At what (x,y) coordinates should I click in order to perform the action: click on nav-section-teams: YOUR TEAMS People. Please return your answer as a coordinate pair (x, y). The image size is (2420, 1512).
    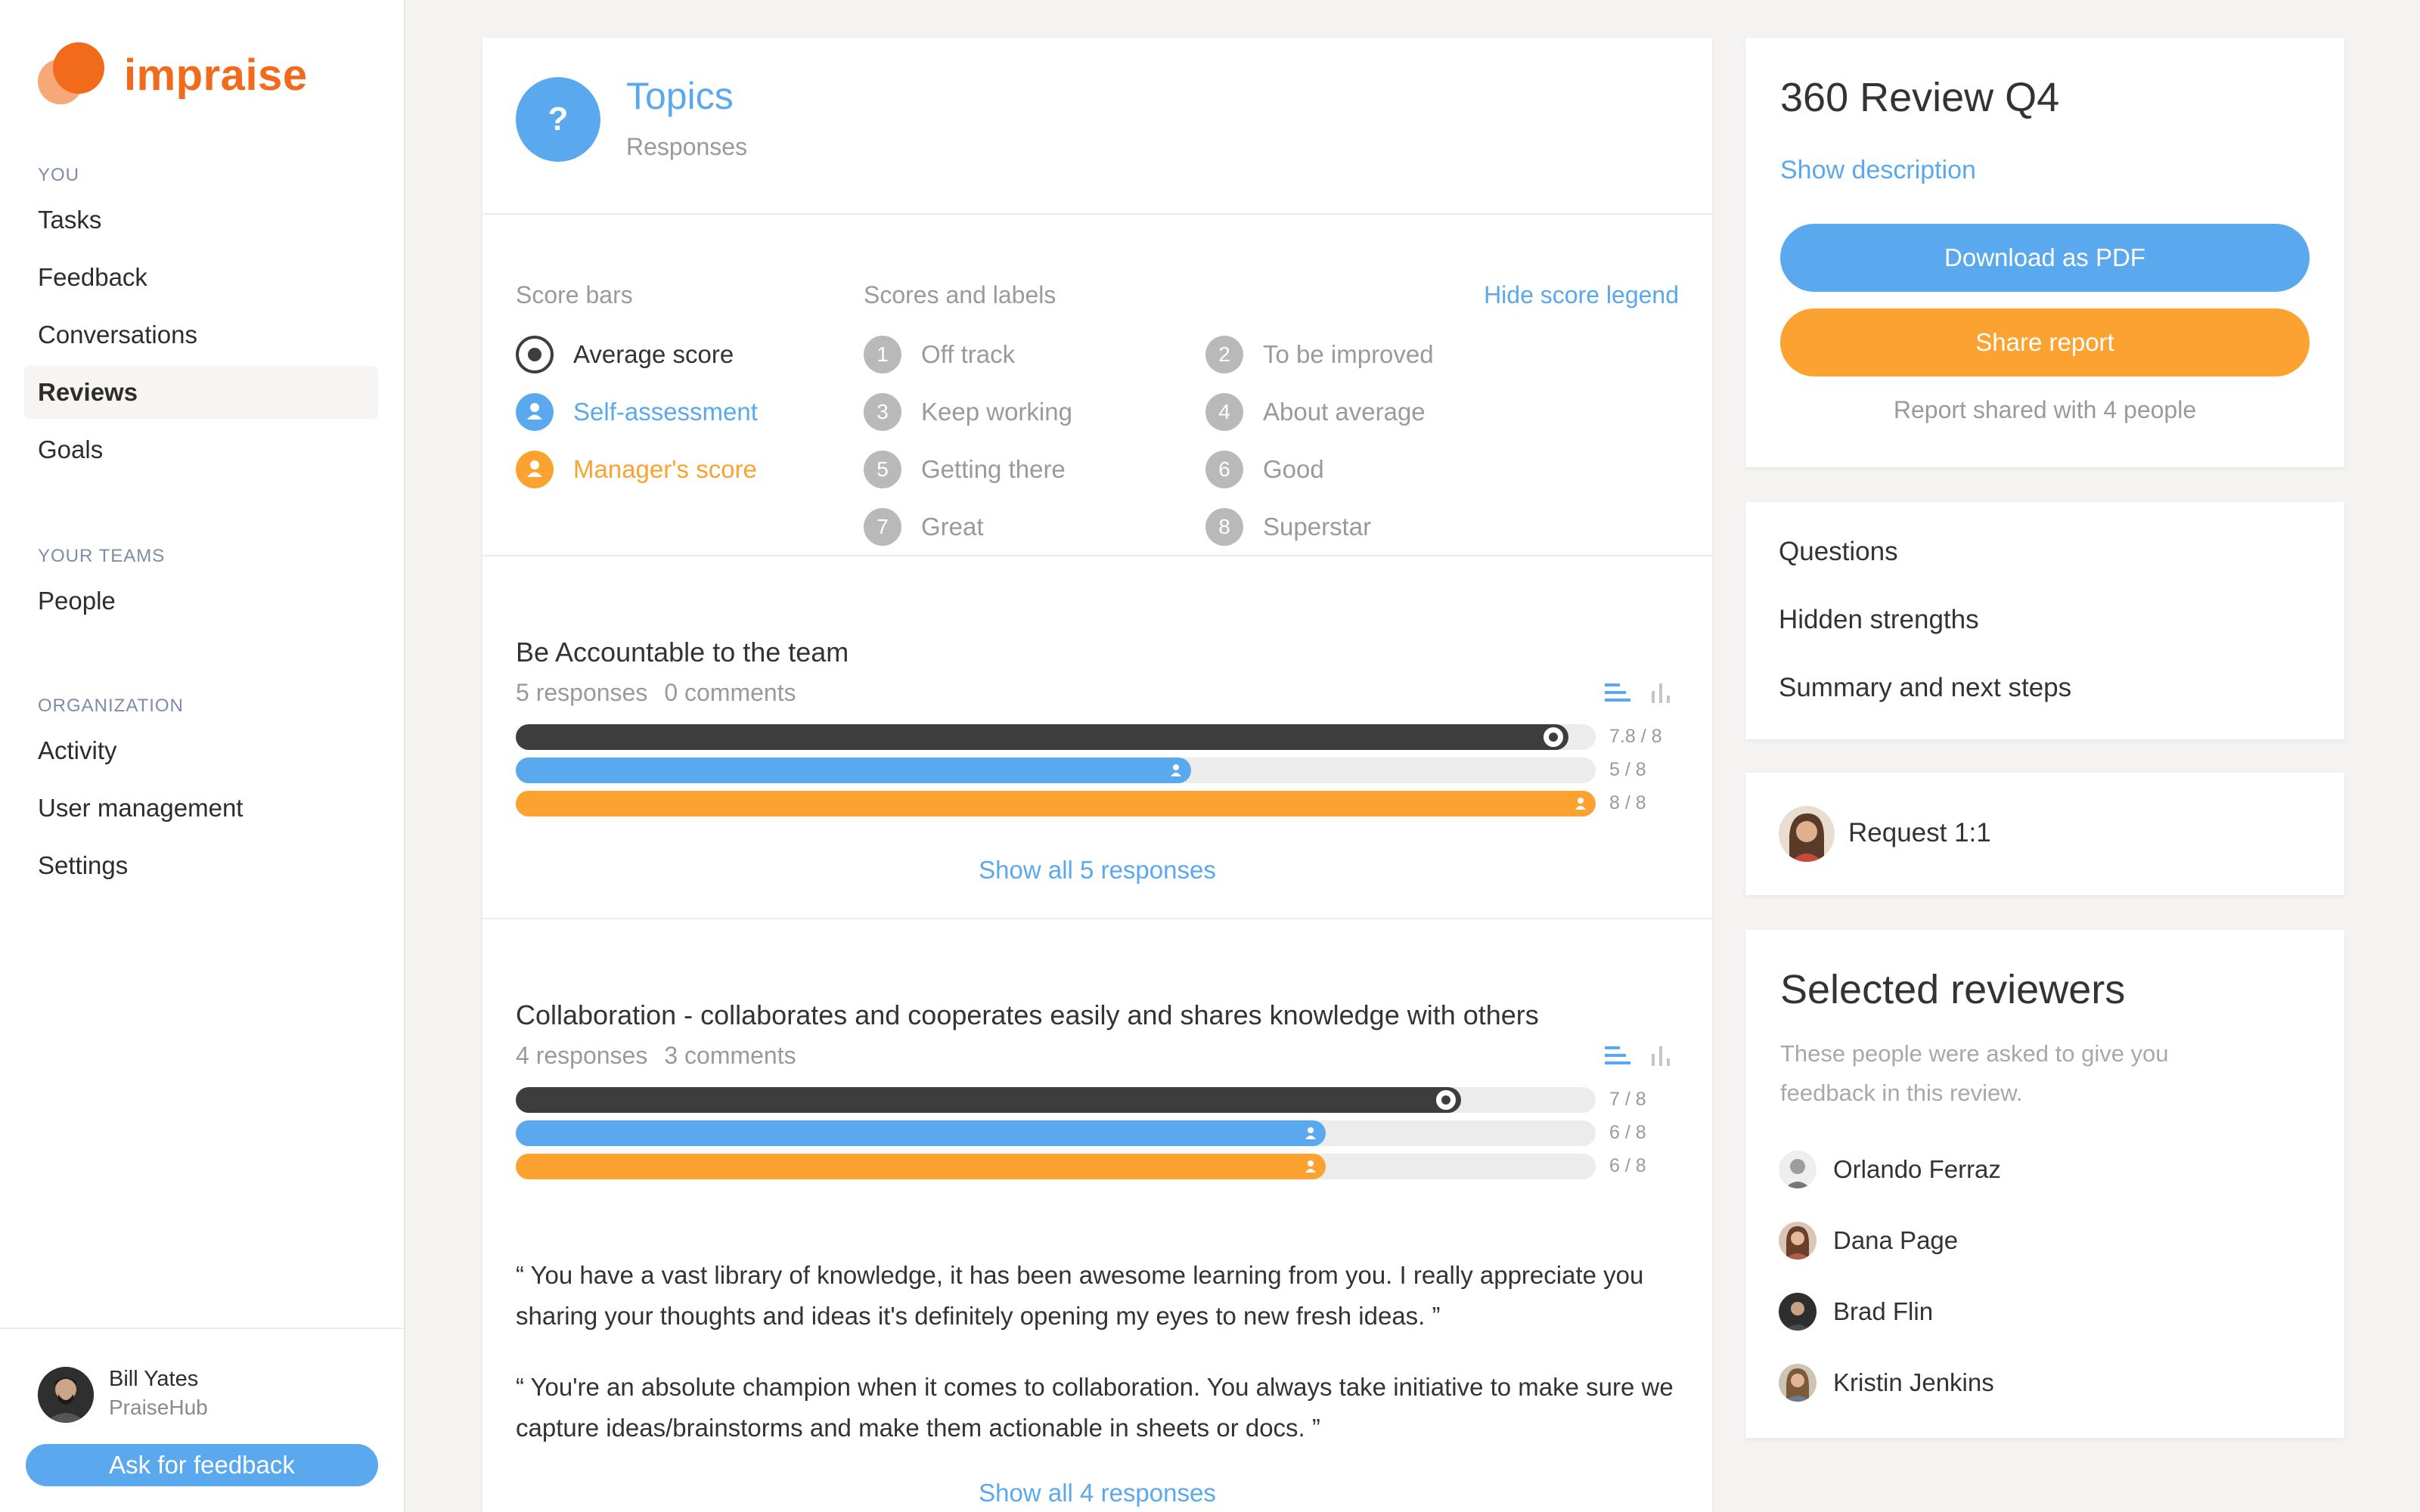
    Looking at the image, I should click on (202, 585).